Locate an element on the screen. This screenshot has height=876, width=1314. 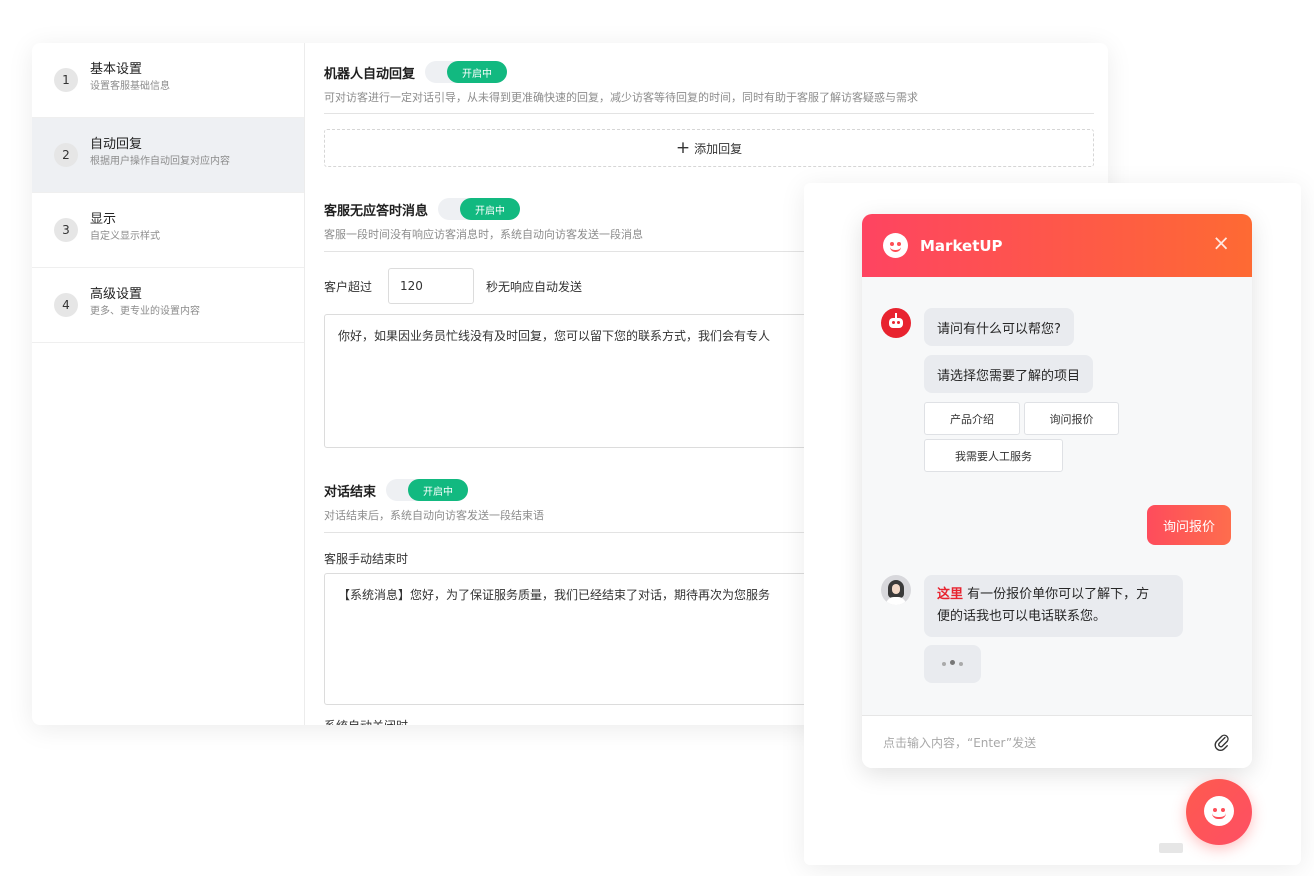
step-number: 1 is located at coordinates (66, 80).